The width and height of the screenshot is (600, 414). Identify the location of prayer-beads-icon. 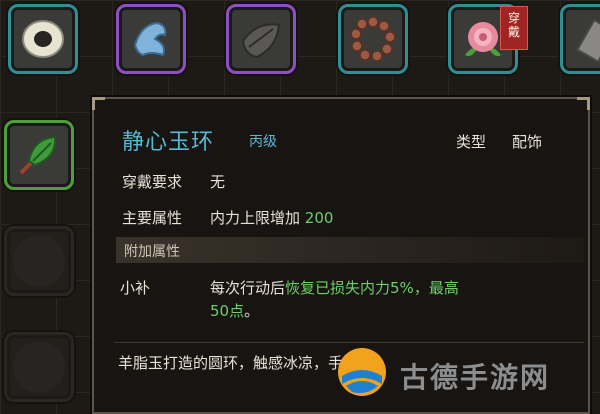
(373, 39).